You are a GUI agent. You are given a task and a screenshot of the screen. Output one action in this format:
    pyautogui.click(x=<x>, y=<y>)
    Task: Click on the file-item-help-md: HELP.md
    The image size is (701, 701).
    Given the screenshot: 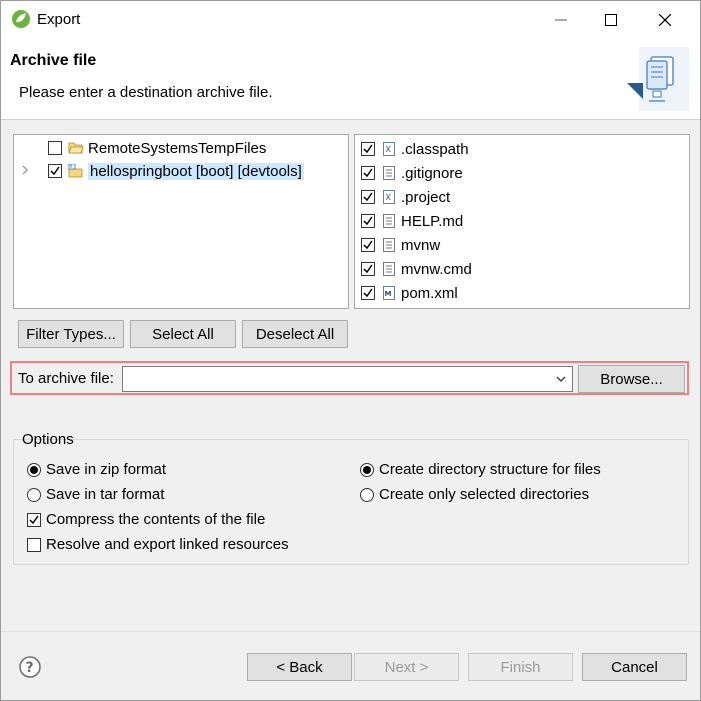 What is the action you would take?
    pyautogui.click(x=412, y=221)
    